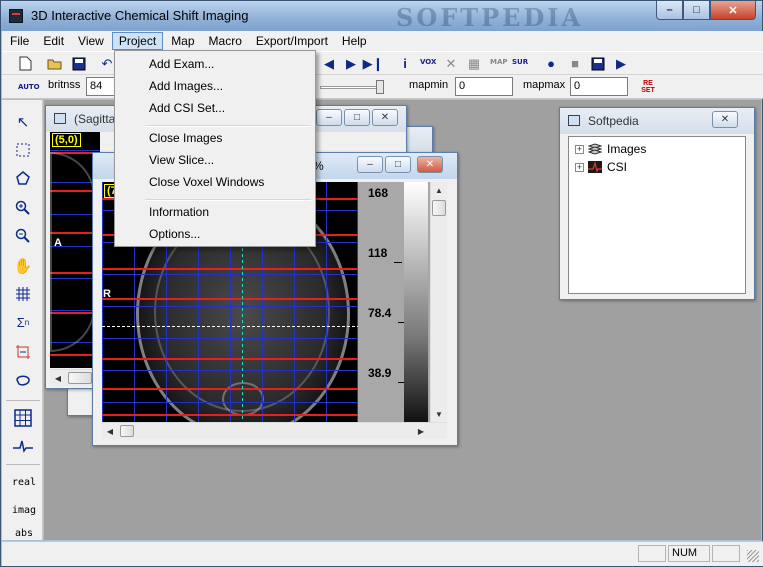 This screenshot has width=763, height=567. I want to click on menu-file: File, so click(19, 41).